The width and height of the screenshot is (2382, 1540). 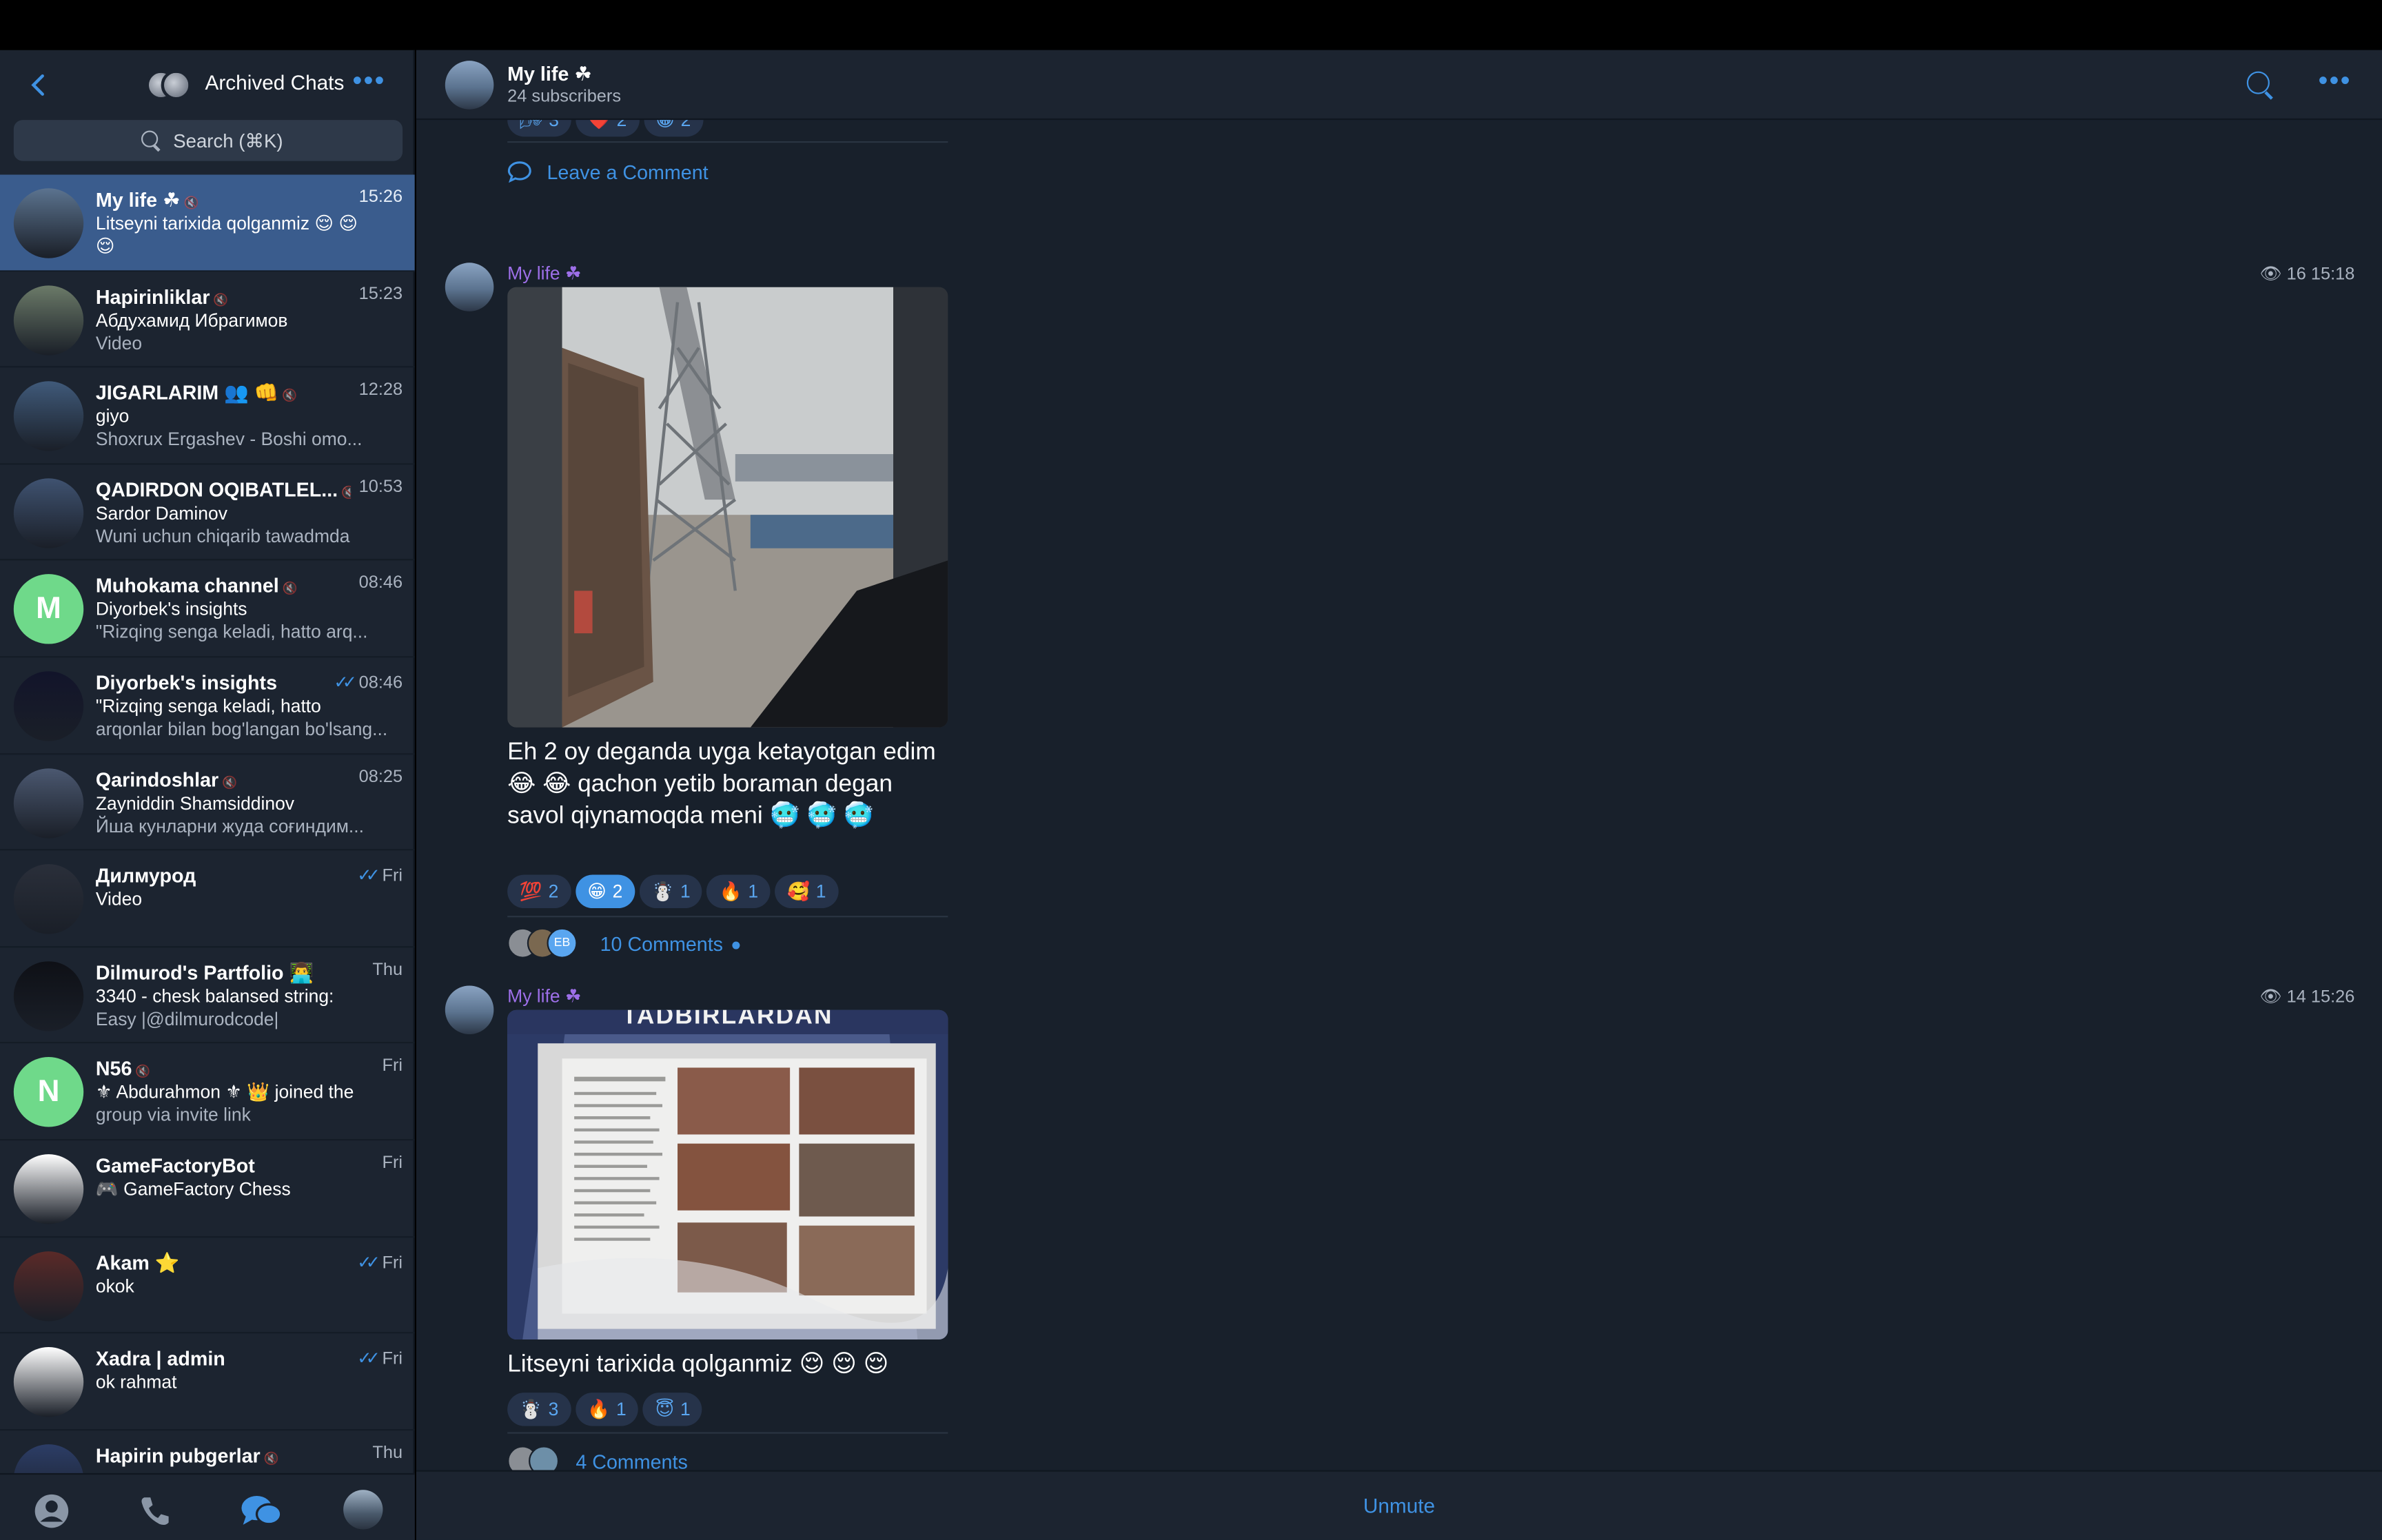 I want to click on chat-item: Xadra | admin ✓✓ Fri ok rahmat, so click(x=207, y=1381).